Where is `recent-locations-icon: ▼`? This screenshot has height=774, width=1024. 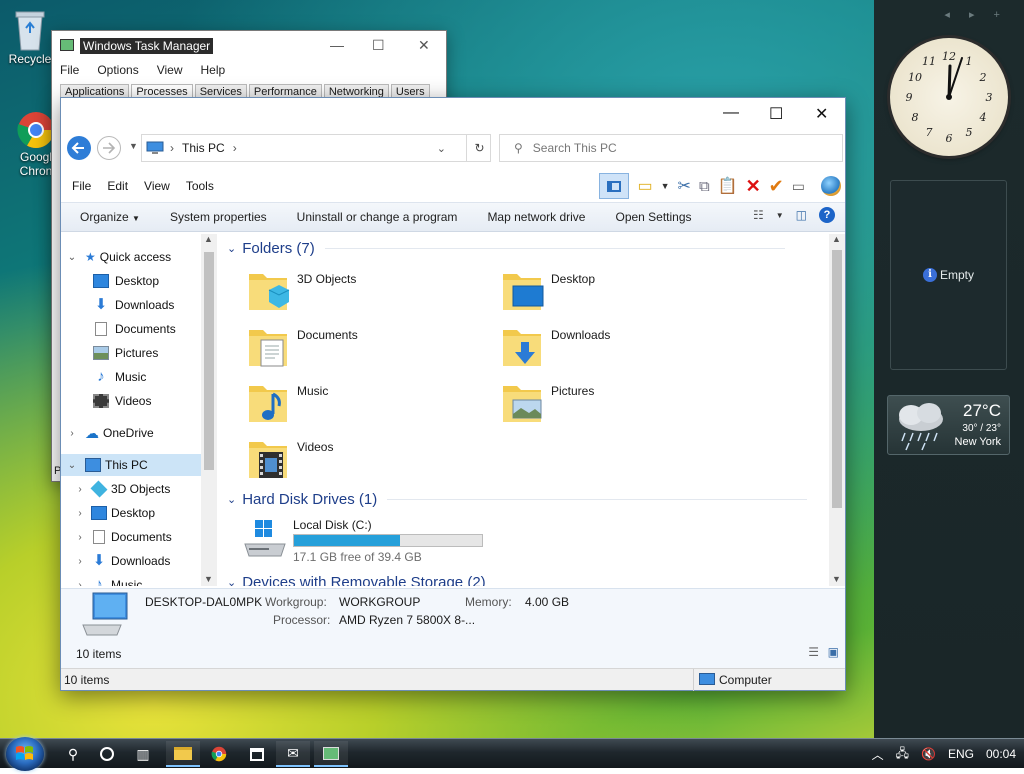 recent-locations-icon: ▼ is located at coordinates (133, 146).